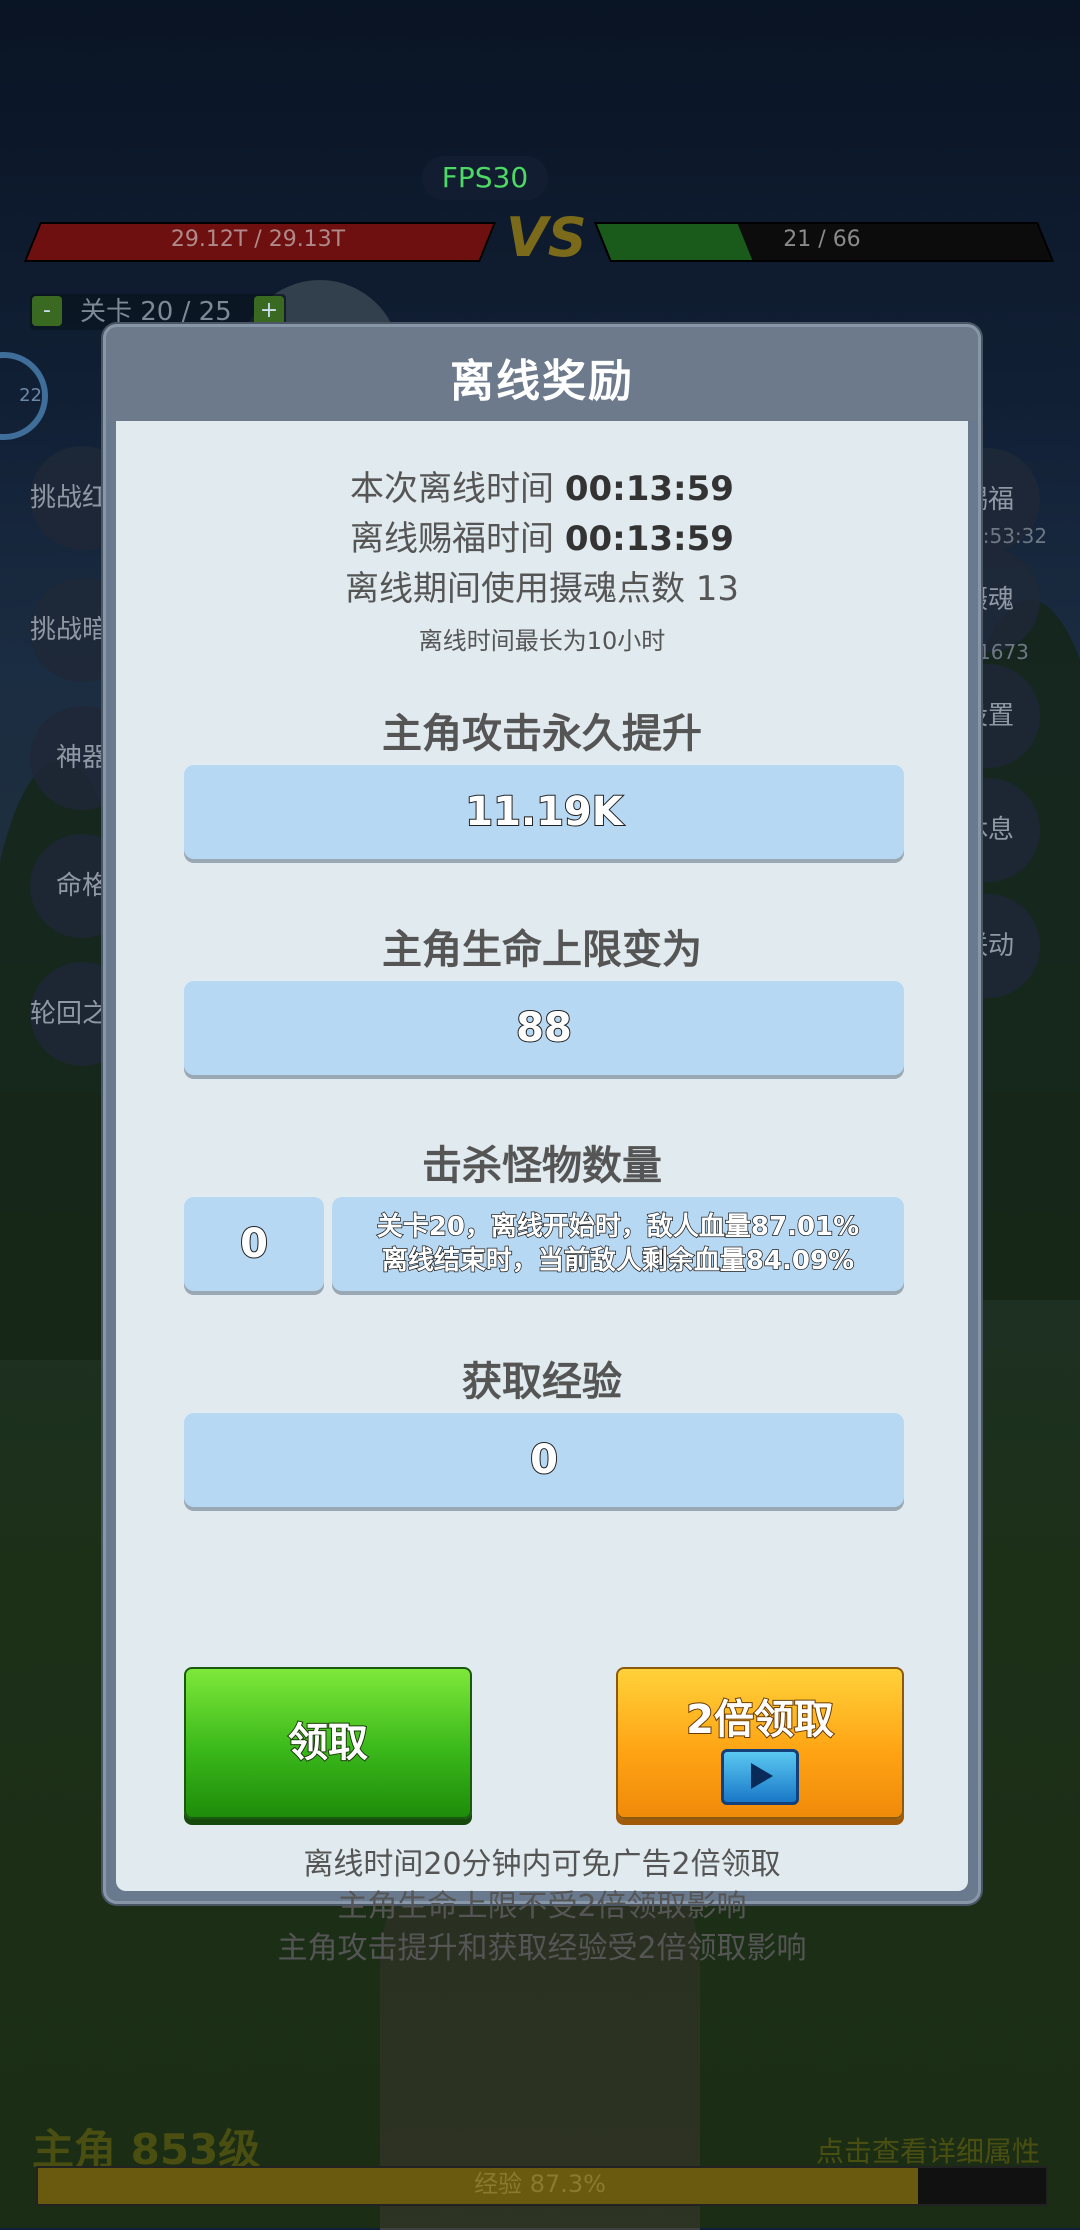  I want to click on vs-label: VS, so click(546, 237).